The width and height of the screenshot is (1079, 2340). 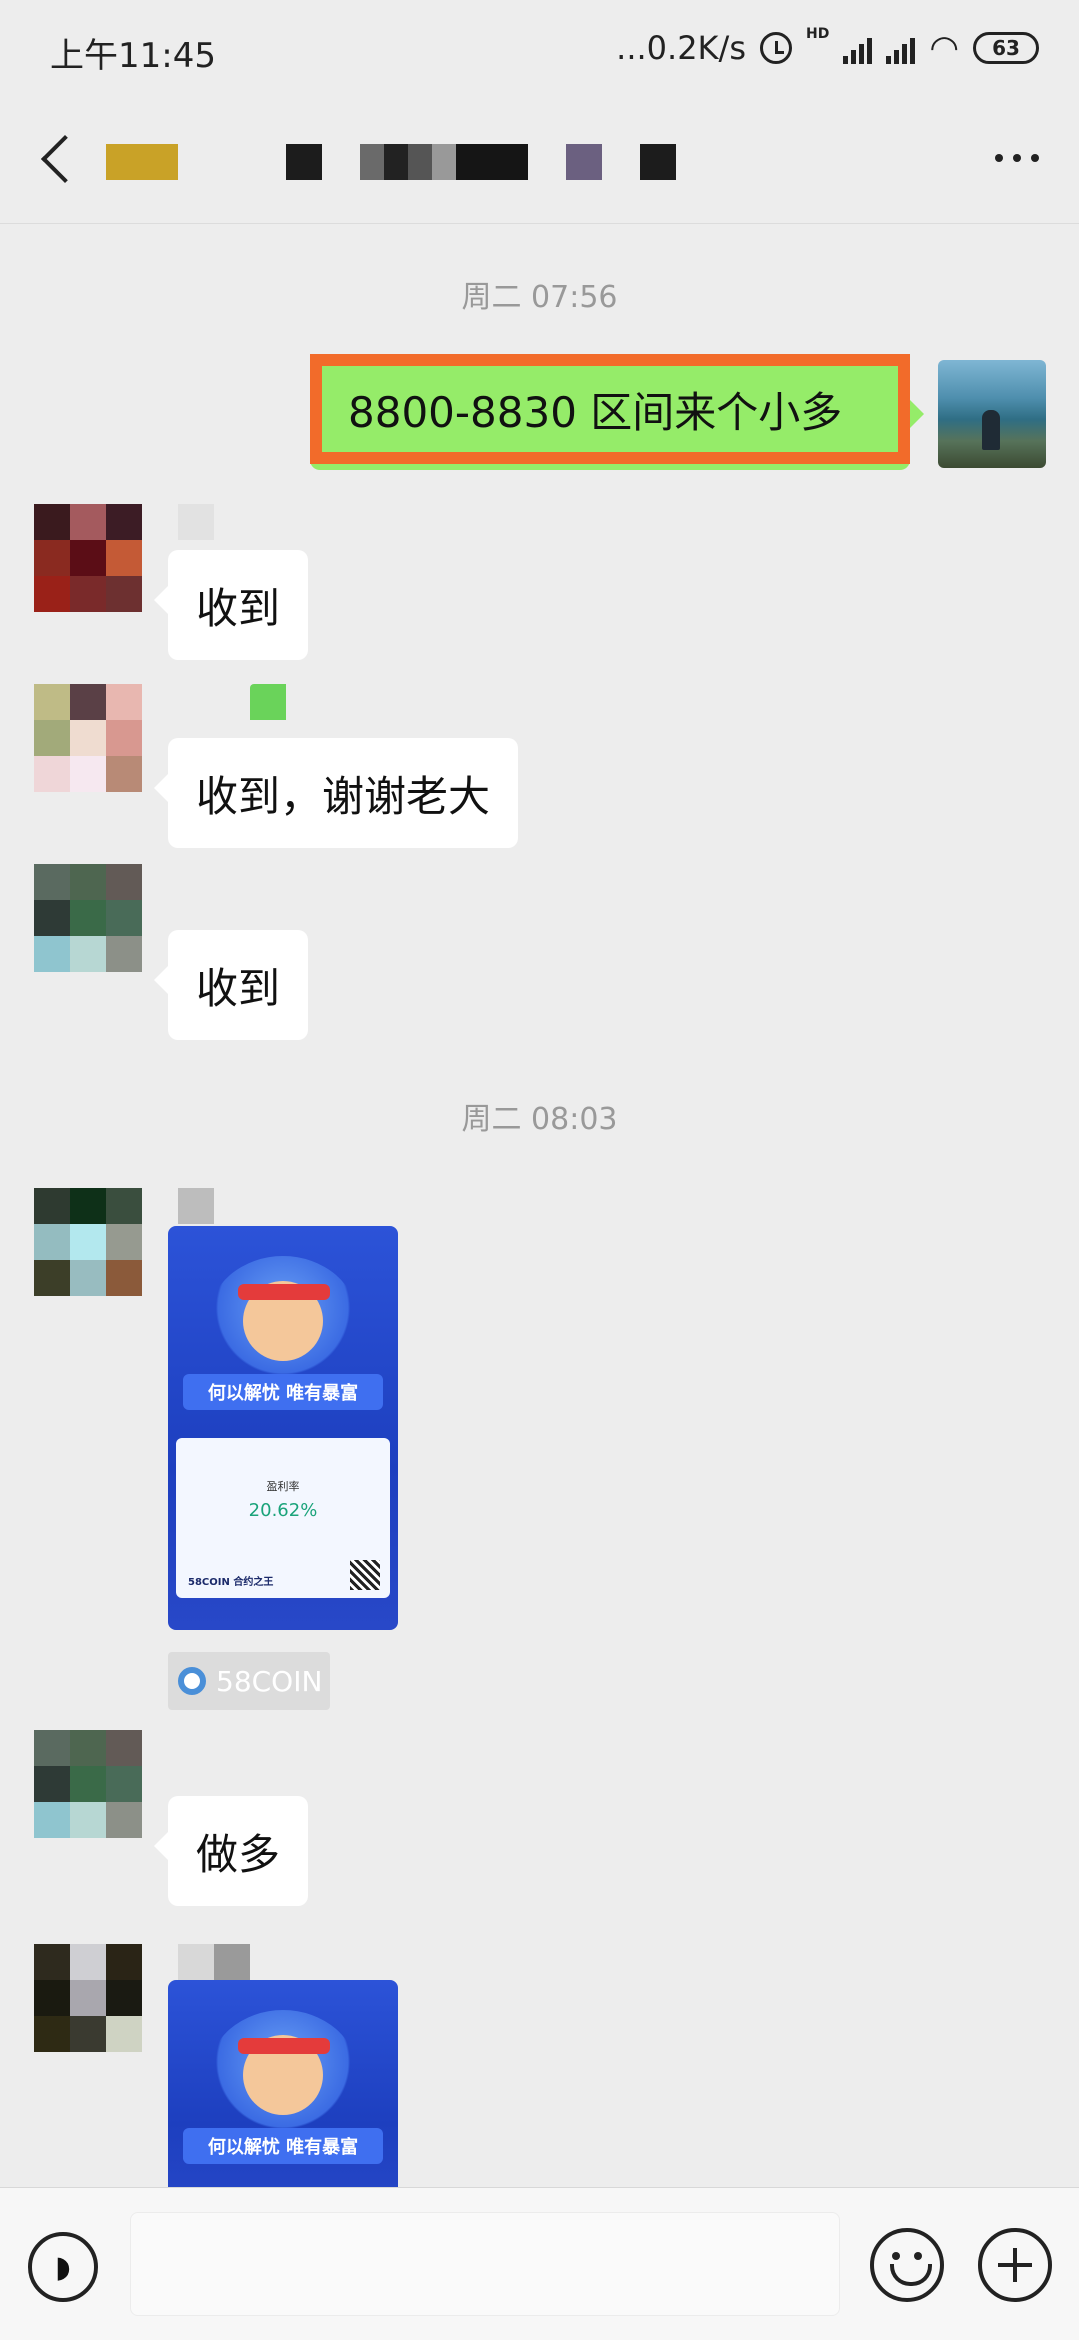 What do you see at coordinates (681, 48) in the screenshot?
I see `network-speed: ...0.2K/s` at bounding box center [681, 48].